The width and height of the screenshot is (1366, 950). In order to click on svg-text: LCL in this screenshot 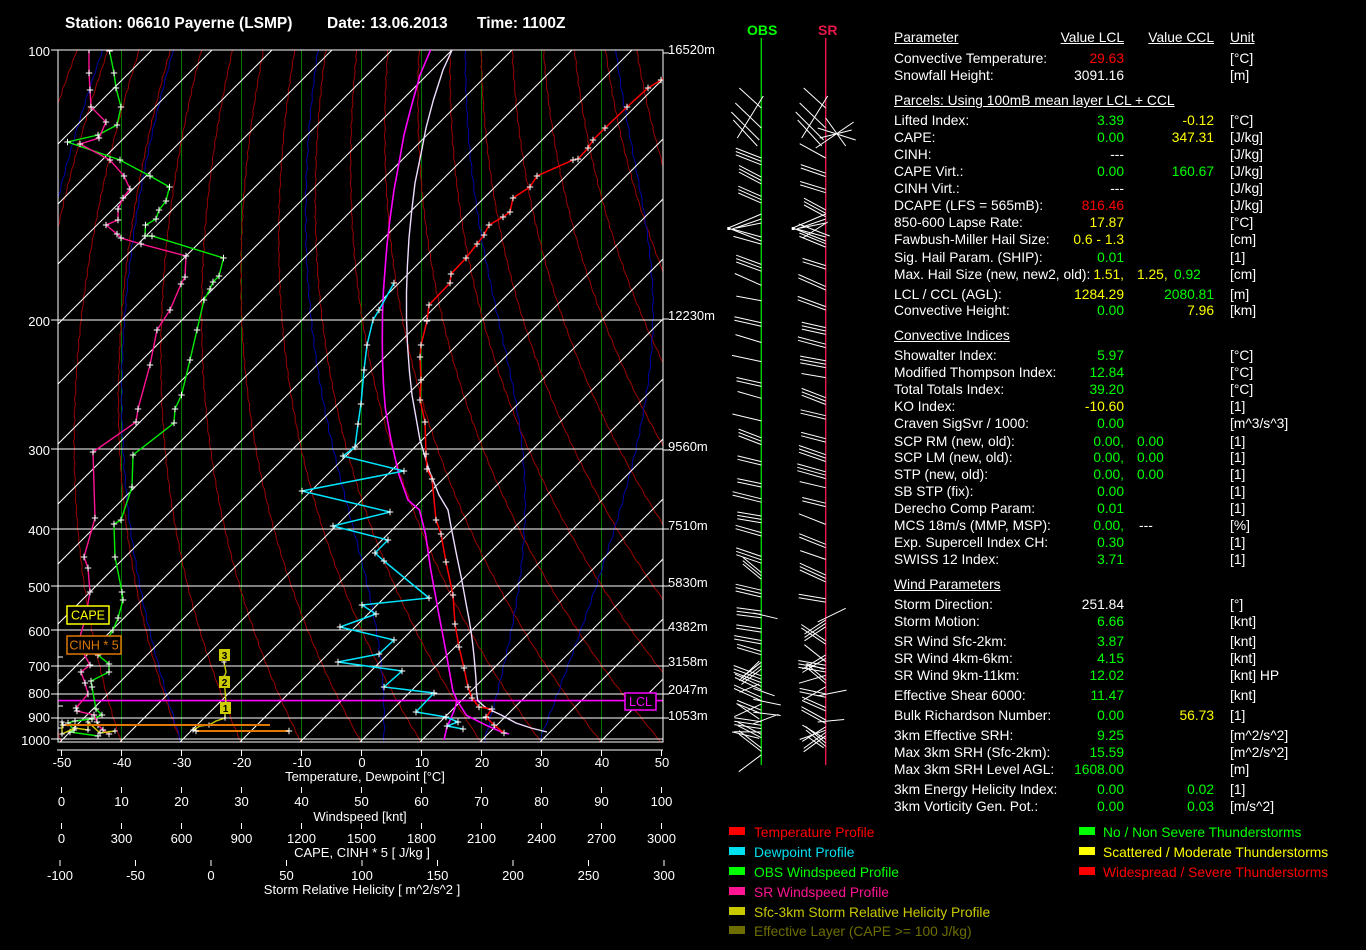, I will do `click(640, 702)`.